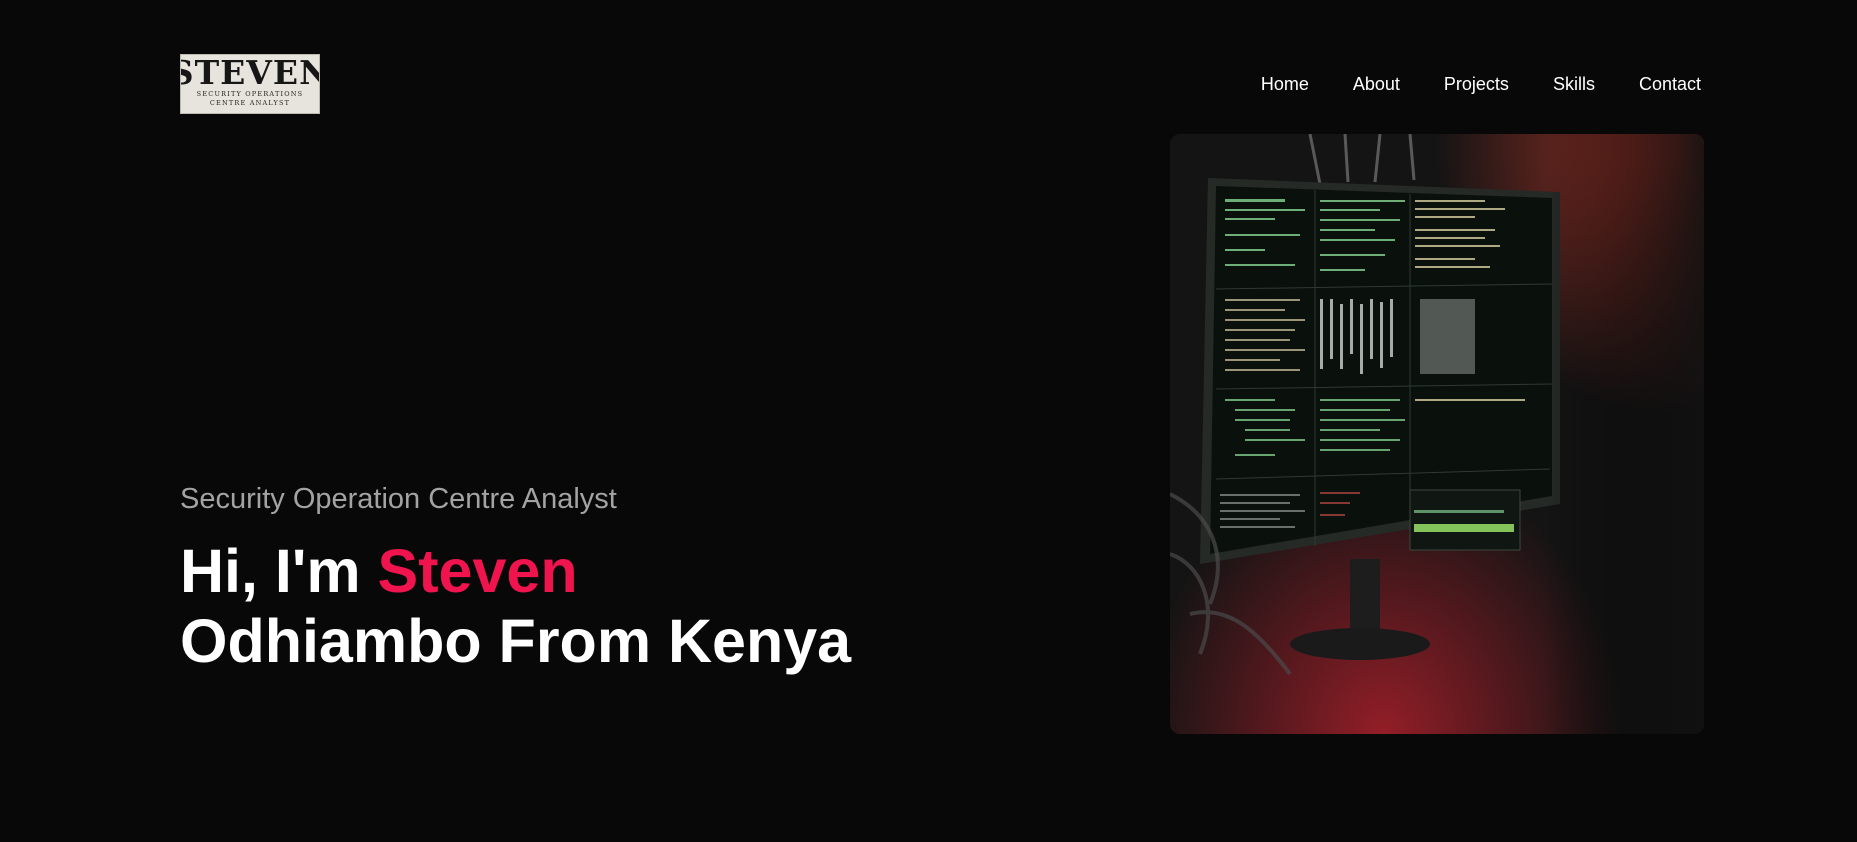 The width and height of the screenshot is (1857, 842). What do you see at coordinates (516, 641) in the screenshot?
I see `hero-rest-line: Odhiambo From Kenya` at bounding box center [516, 641].